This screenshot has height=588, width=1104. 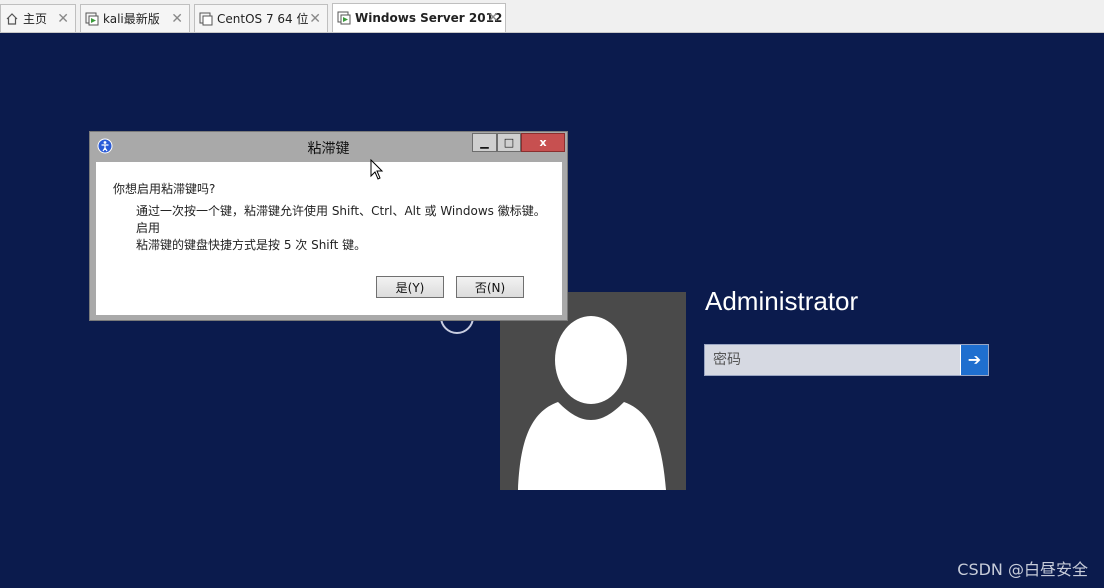 I want to click on tab-label: 主页, so click(x=35, y=19).